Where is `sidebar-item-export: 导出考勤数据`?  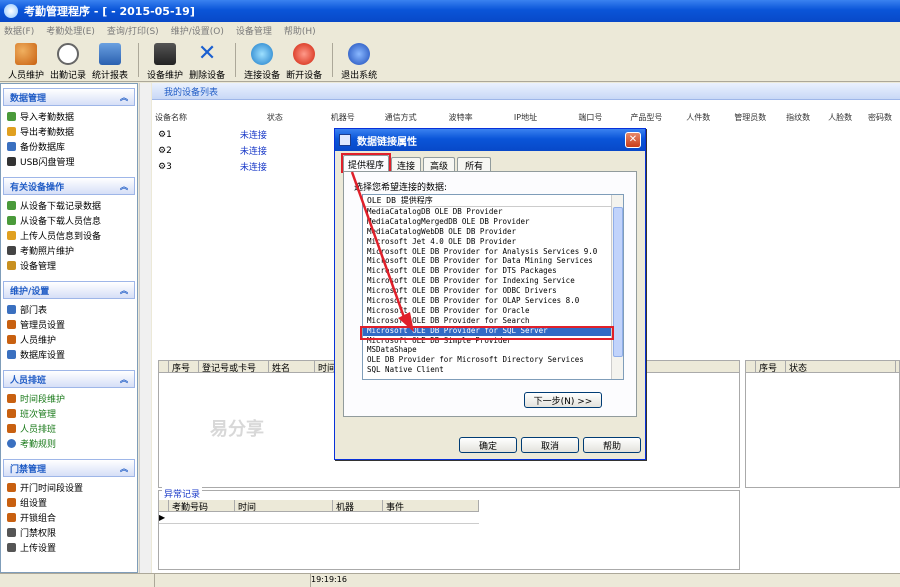 sidebar-item-export: 导出考勤数据 is located at coordinates (69, 131).